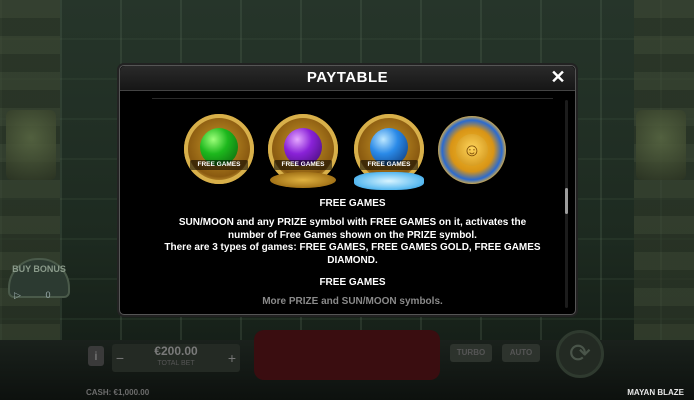 The image size is (694, 400). I want to click on blue-prize-orb-symbol: FREE GAMES, so click(389, 151).